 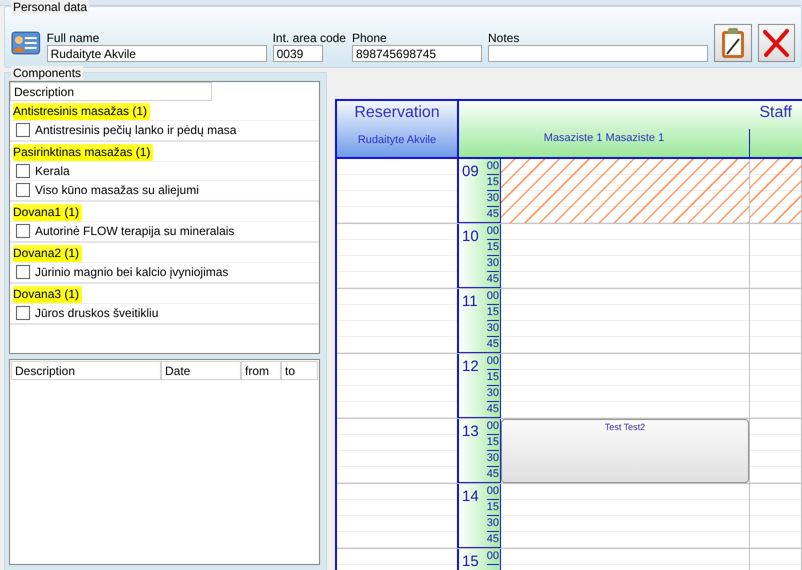 I want to click on input-field: 0039, so click(x=297, y=53).